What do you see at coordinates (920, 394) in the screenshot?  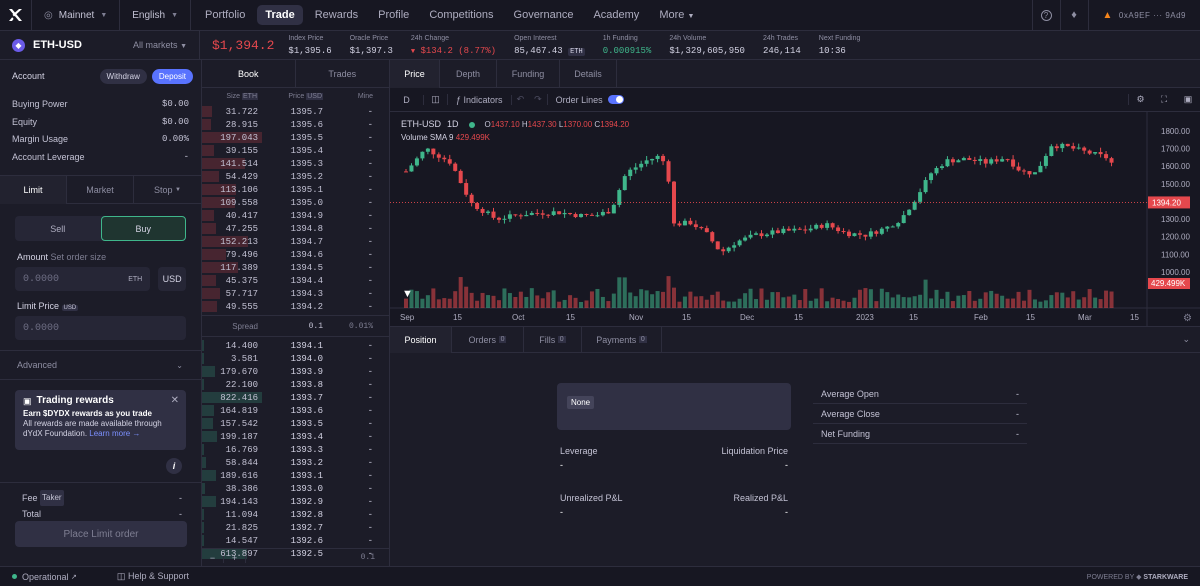 I see `stats-row: Average Open -` at bounding box center [920, 394].